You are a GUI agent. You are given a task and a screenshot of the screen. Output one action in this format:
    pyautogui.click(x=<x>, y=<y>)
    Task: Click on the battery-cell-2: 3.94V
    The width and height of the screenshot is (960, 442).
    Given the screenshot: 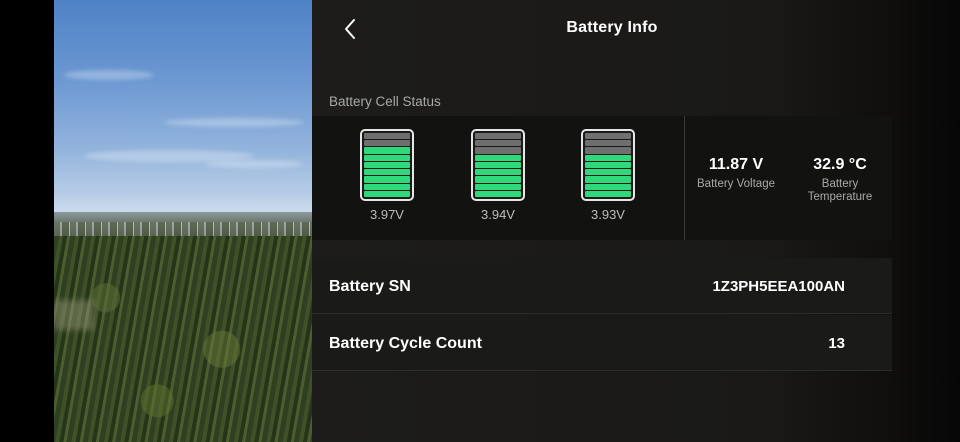 What is the action you would take?
    pyautogui.click(x=498, y=175)
    